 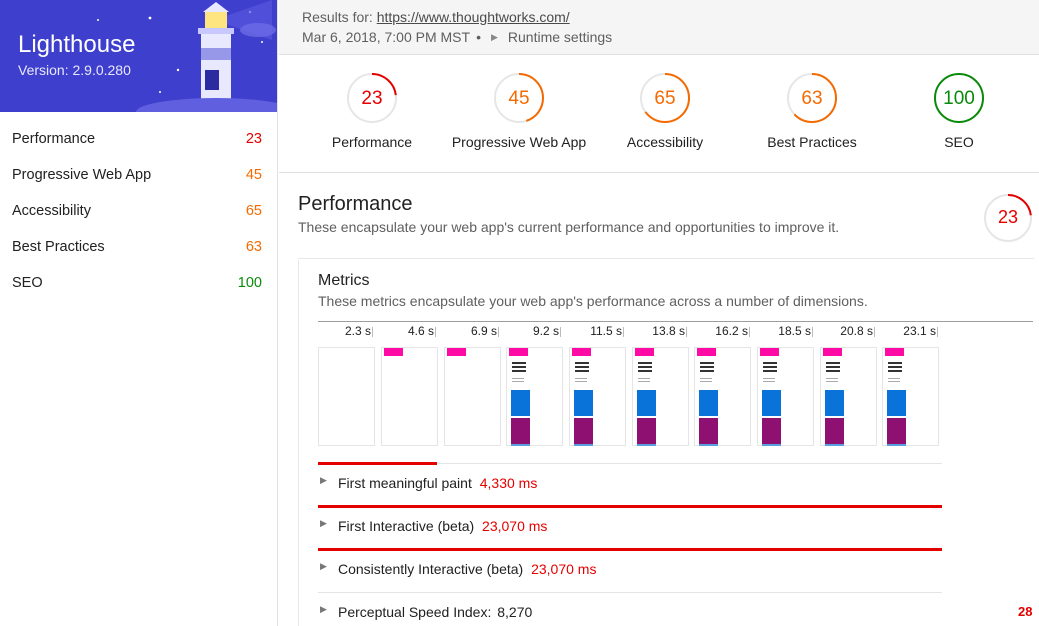 What do you see at coordinates (355, 204) in the screenshot?
I see `section-title: Performance` at bounding box center [355, 204].